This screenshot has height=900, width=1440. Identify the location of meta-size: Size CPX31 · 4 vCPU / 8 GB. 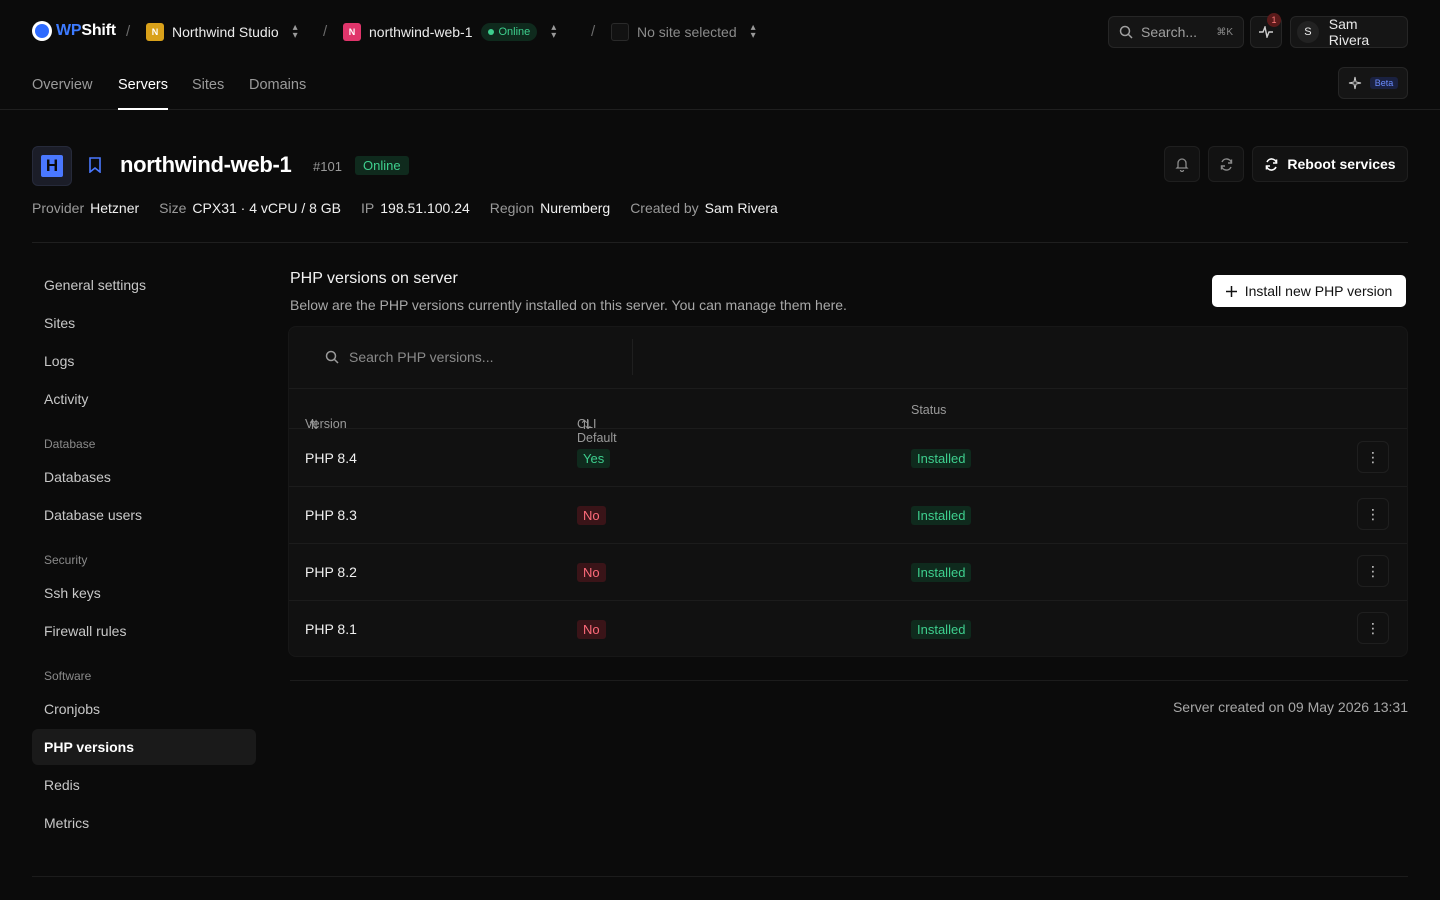
(250, 208).